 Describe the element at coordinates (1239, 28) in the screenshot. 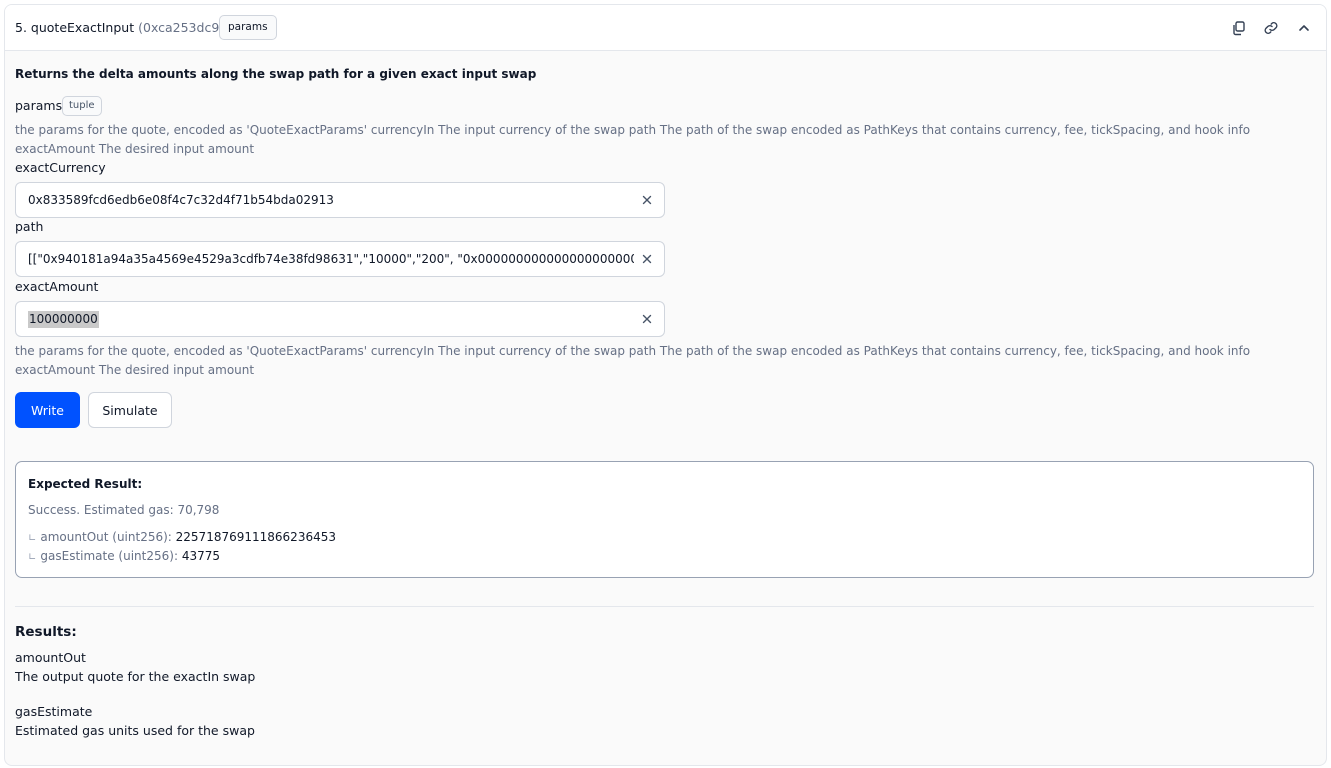

I see `copy-icon` at that location.